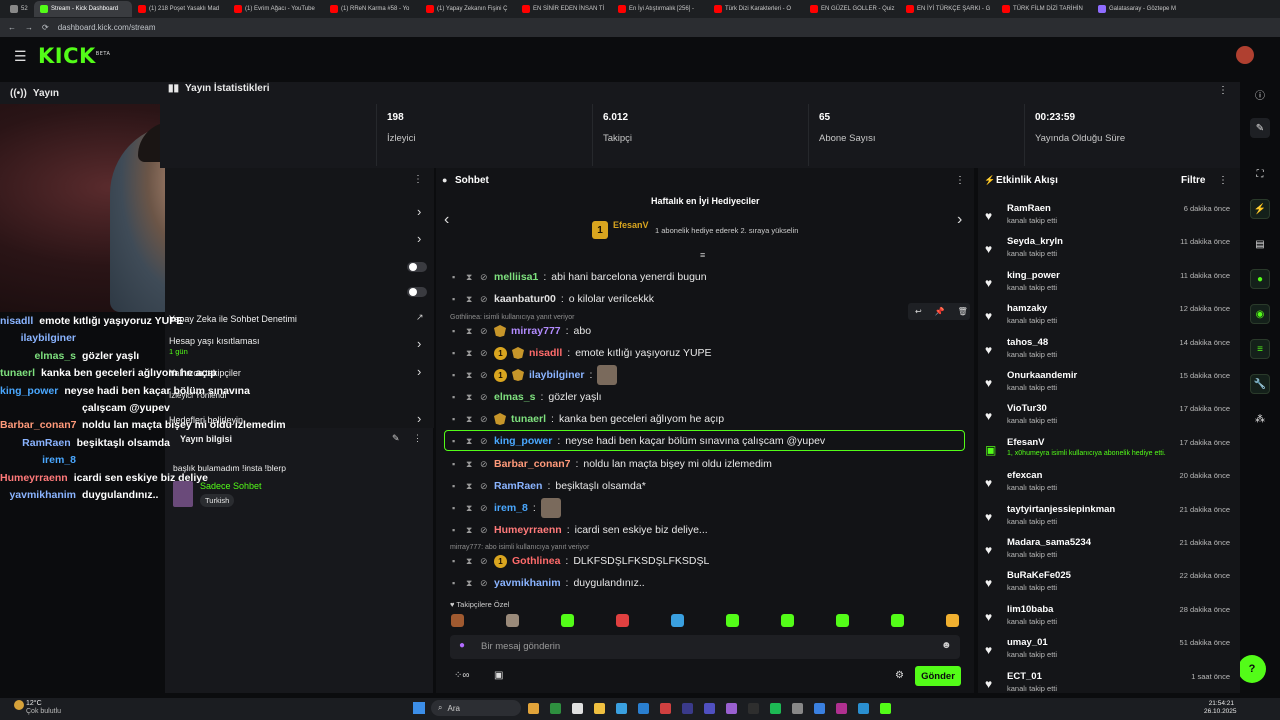 This screenshot has width=1280, height=720. Describe the element at coordinates (468, 9) in the screenshot. I see `browser-tab: (1) Yapay Zekanın Fişini Ç` at that location.